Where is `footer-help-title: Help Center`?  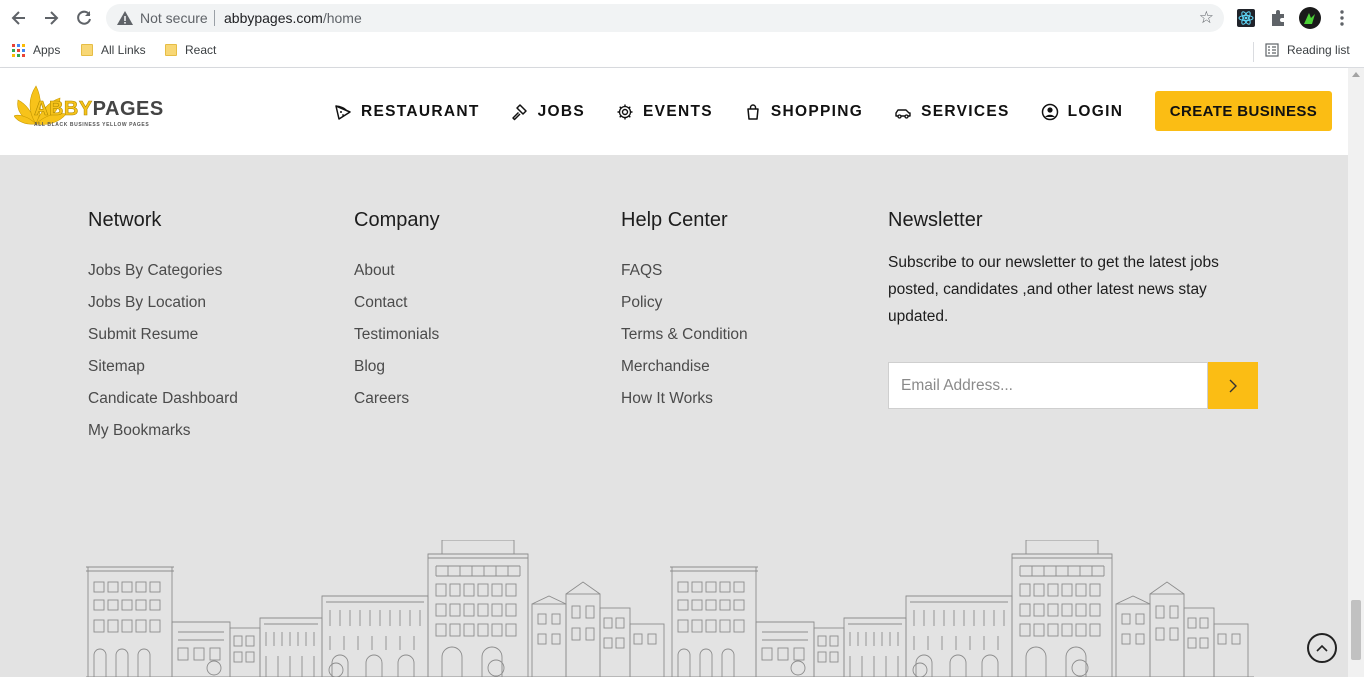
footer-help-title: Help Center is located at coordinates (674, 220).